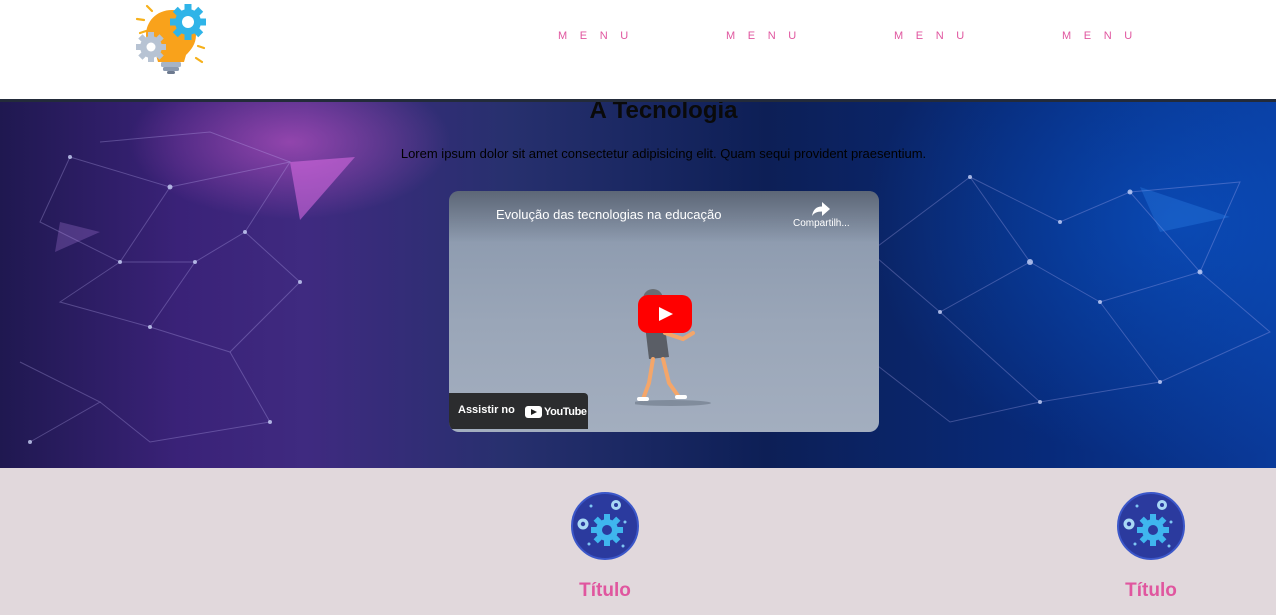  I want to click on watch-on-youtube-button: Assistir no YouTube, so click(518, 411).